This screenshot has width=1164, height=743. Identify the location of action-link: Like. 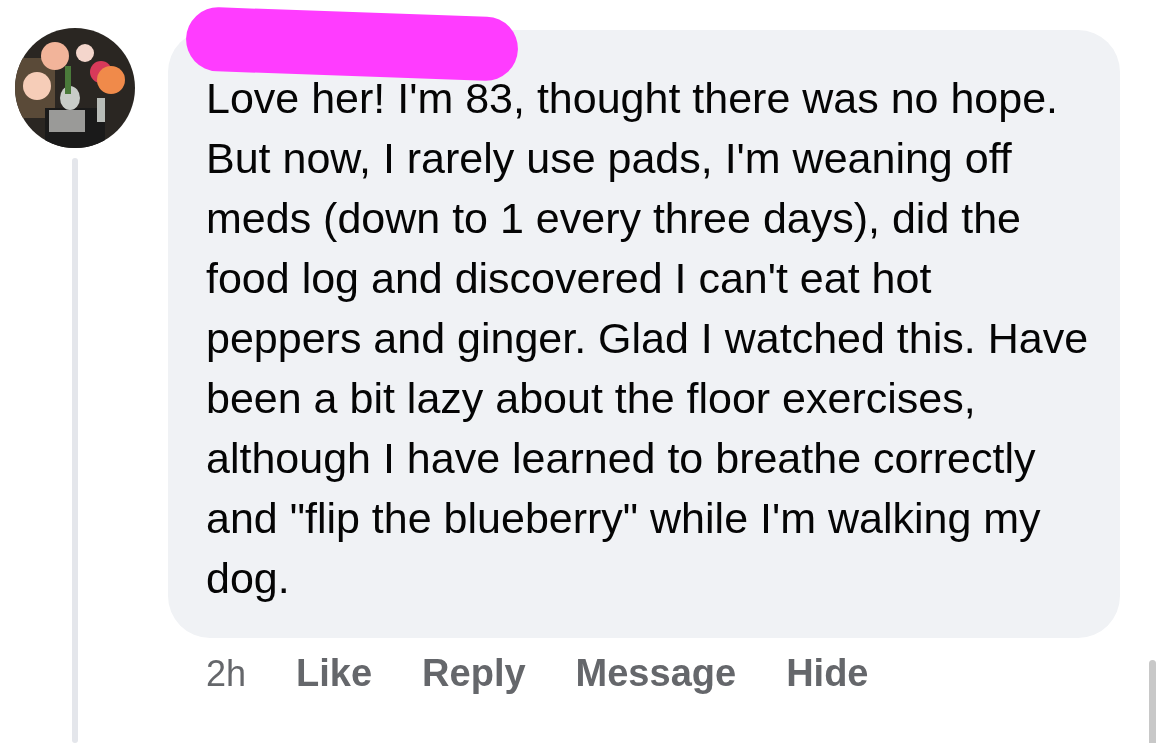
(334, 673).